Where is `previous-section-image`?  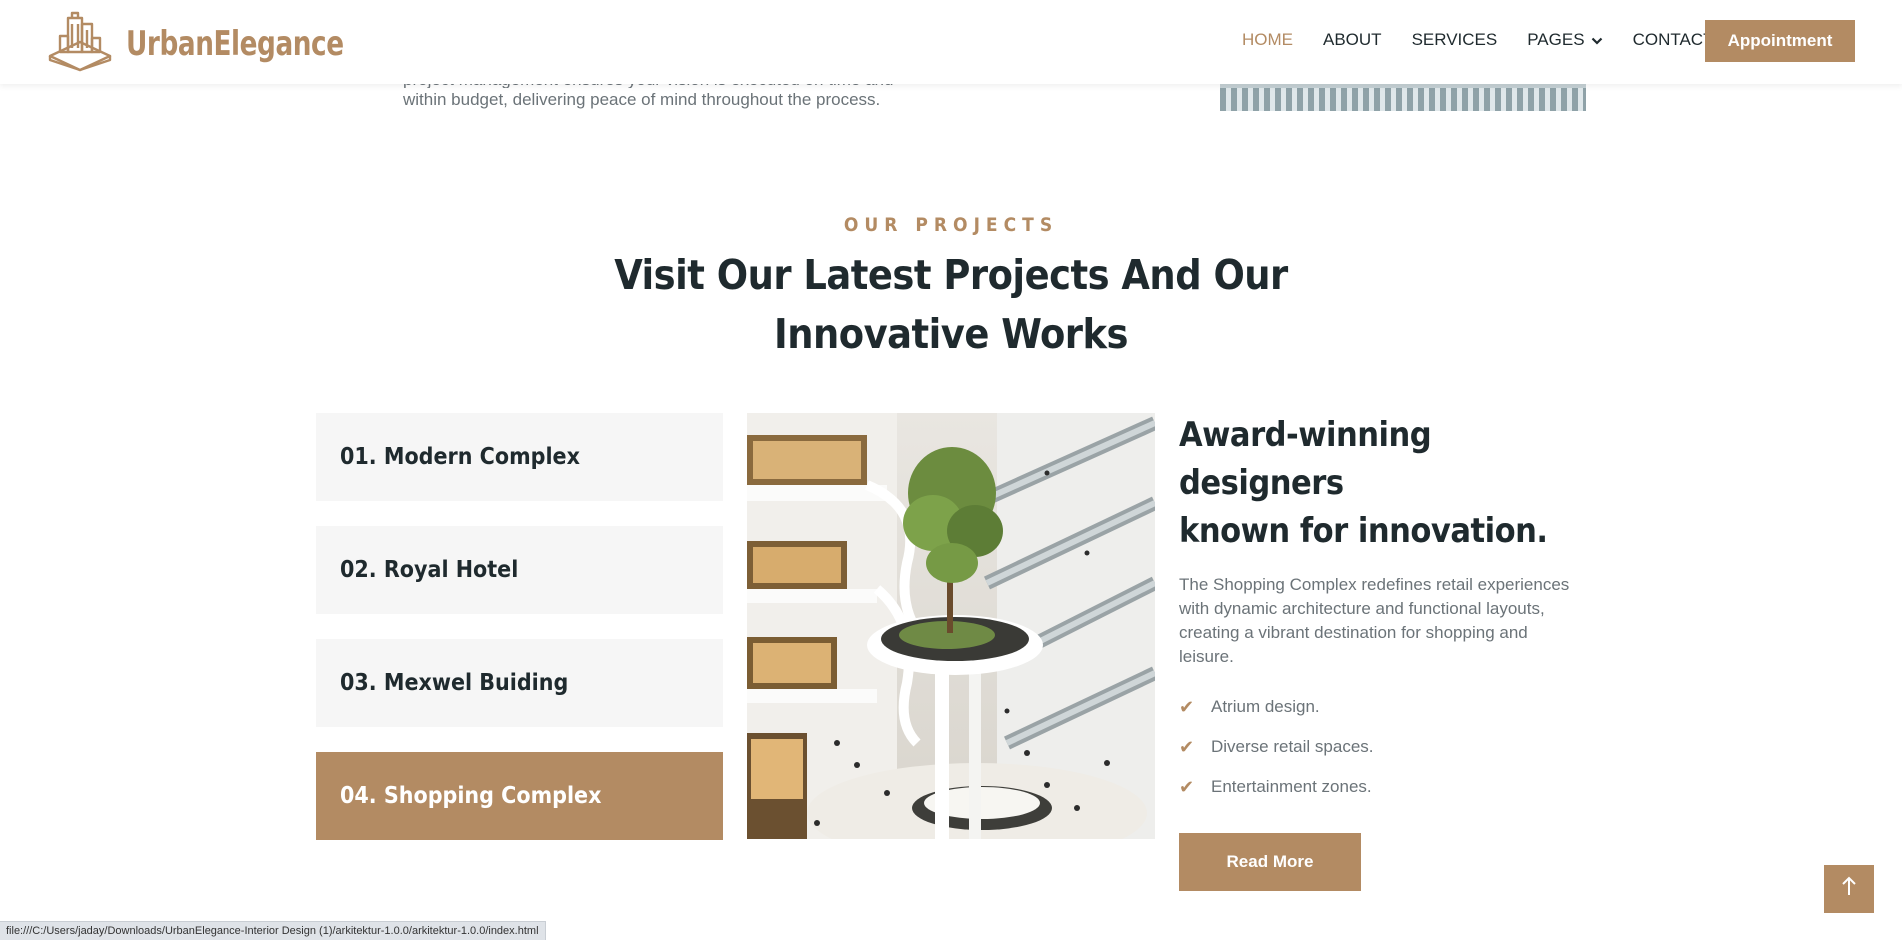
previous-section-image is located at coordinates (1403, 97).